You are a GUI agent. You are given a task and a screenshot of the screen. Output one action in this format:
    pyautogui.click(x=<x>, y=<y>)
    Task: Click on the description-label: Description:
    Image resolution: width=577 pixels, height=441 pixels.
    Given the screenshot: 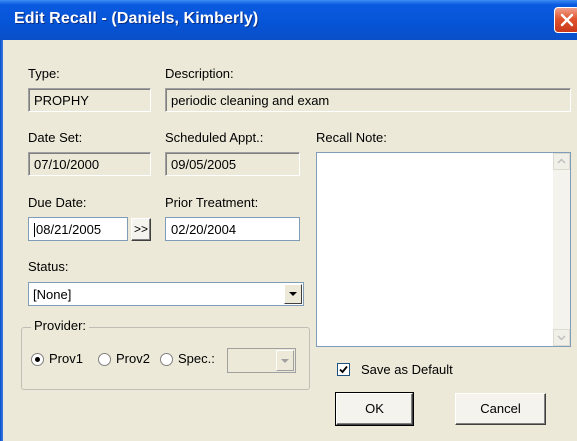 What is the action you would take?
    pyautogui.click(x=199, y=73)
    